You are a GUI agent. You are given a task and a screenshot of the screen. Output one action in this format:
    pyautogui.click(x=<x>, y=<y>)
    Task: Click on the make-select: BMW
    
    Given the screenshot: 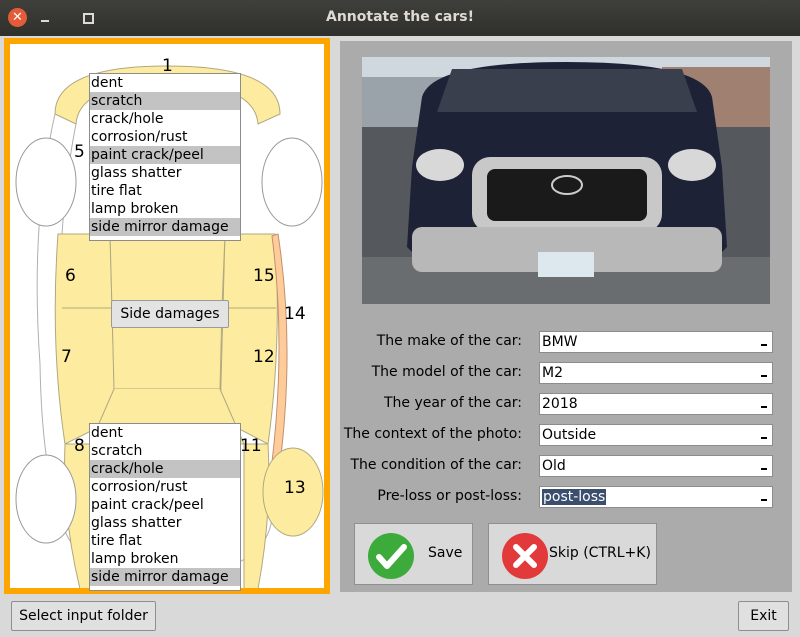 What is the action you would take?
    pyautogui.click(x=656, y=342)
    